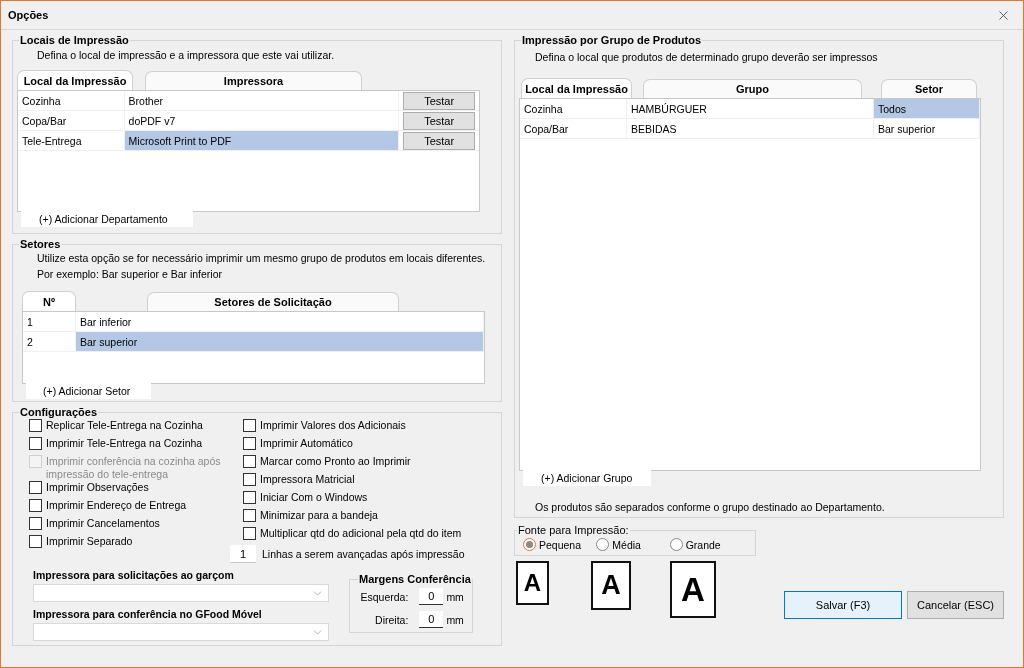  What do you see at coordinates (363, 464) in the screenshot?
I see `checkbox-option: Marcar como Pronto ao Imprimir` at bounding box center [363, 464].